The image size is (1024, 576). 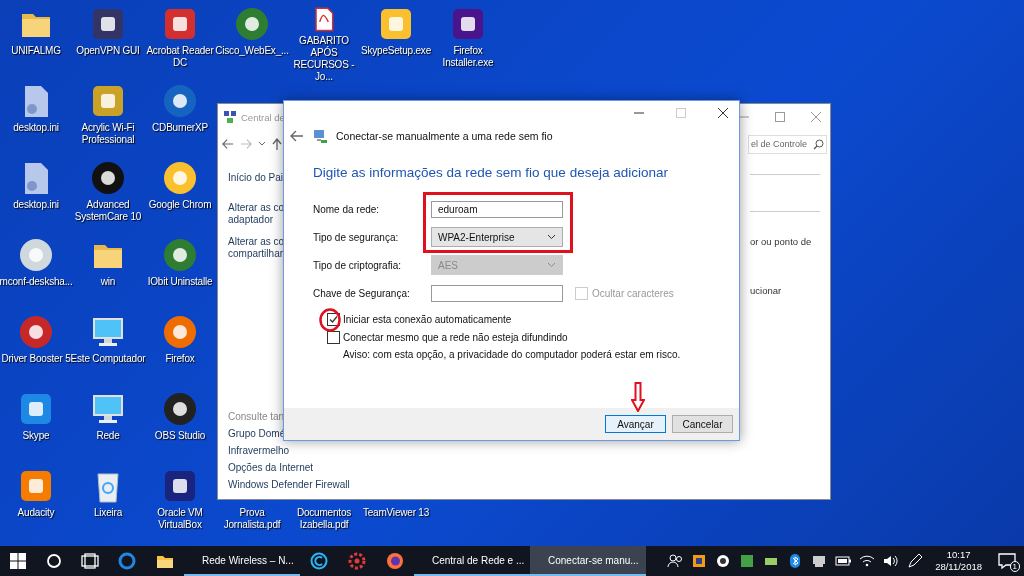 What do you see at coordinates (675, 561) in the screenshot?
I see `people-icon` at bounding box center [675, 561].